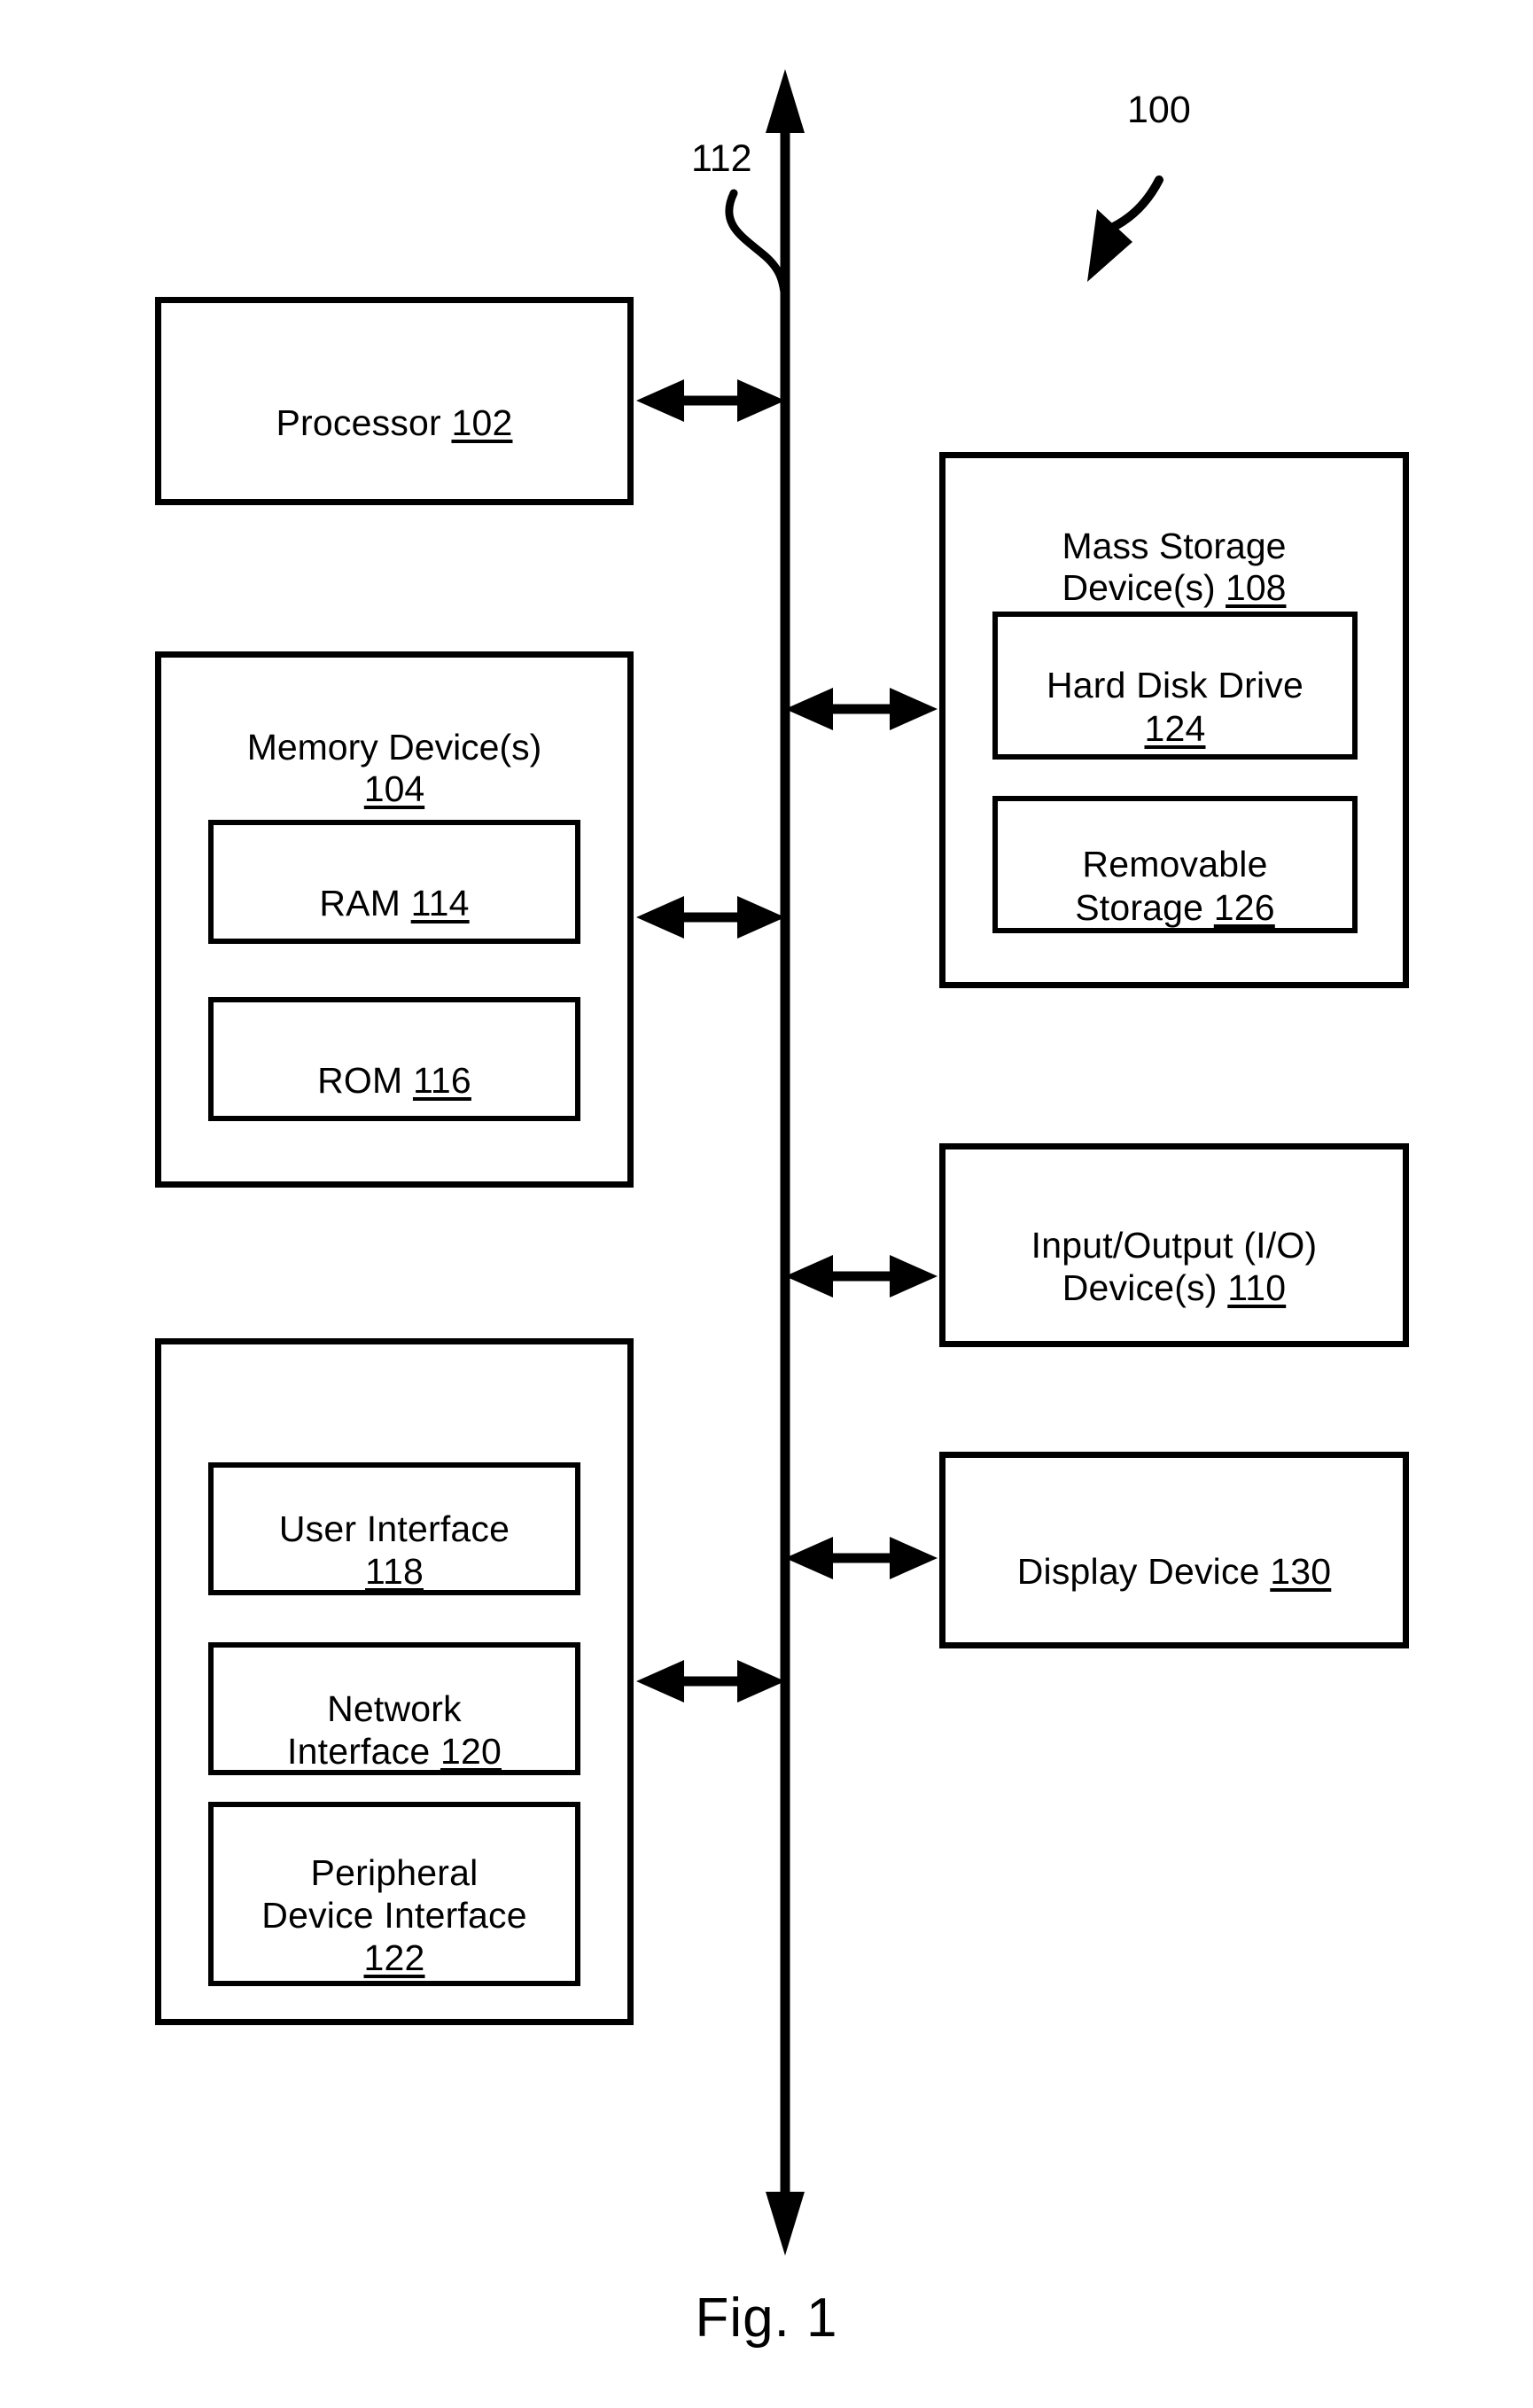 This screenshot has height=2408, width=1533. I want to click on block-network-interface-ref: 120, so click(471, 1752).